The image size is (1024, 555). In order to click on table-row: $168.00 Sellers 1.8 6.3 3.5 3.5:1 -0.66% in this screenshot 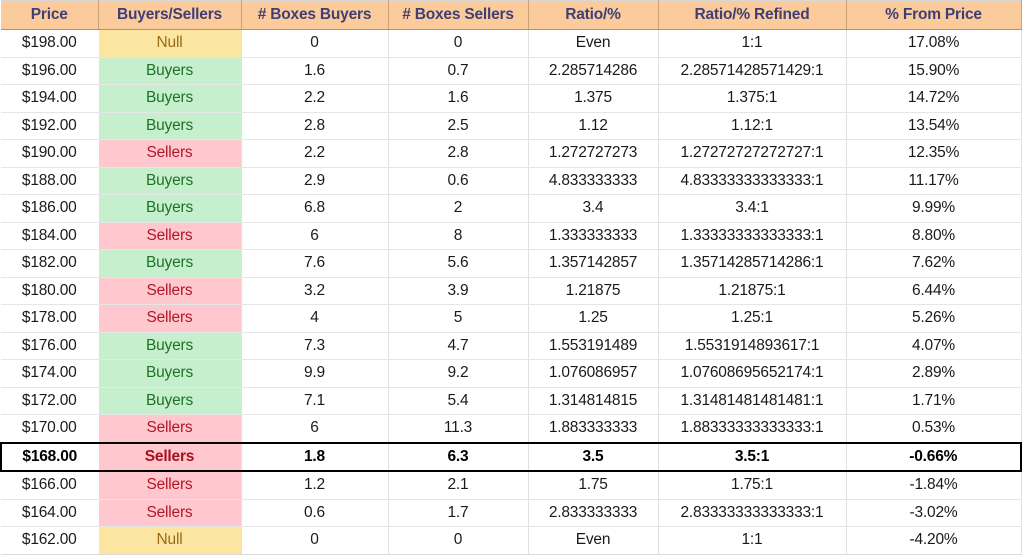, I will do `click(511, 456)`.